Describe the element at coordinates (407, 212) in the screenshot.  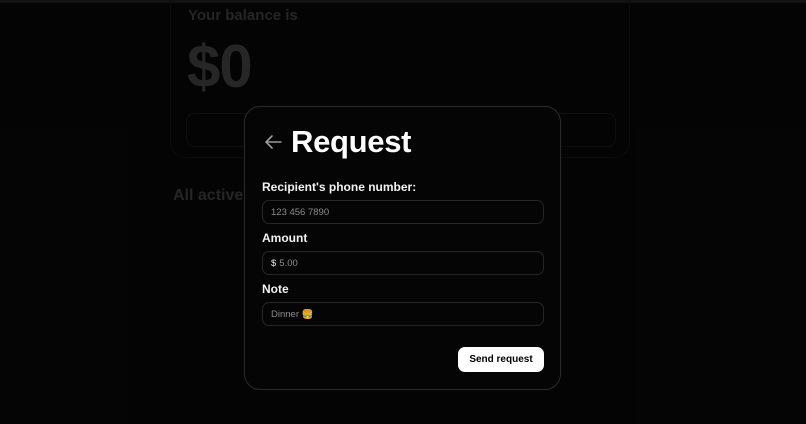
I see `phone-input` at that location.